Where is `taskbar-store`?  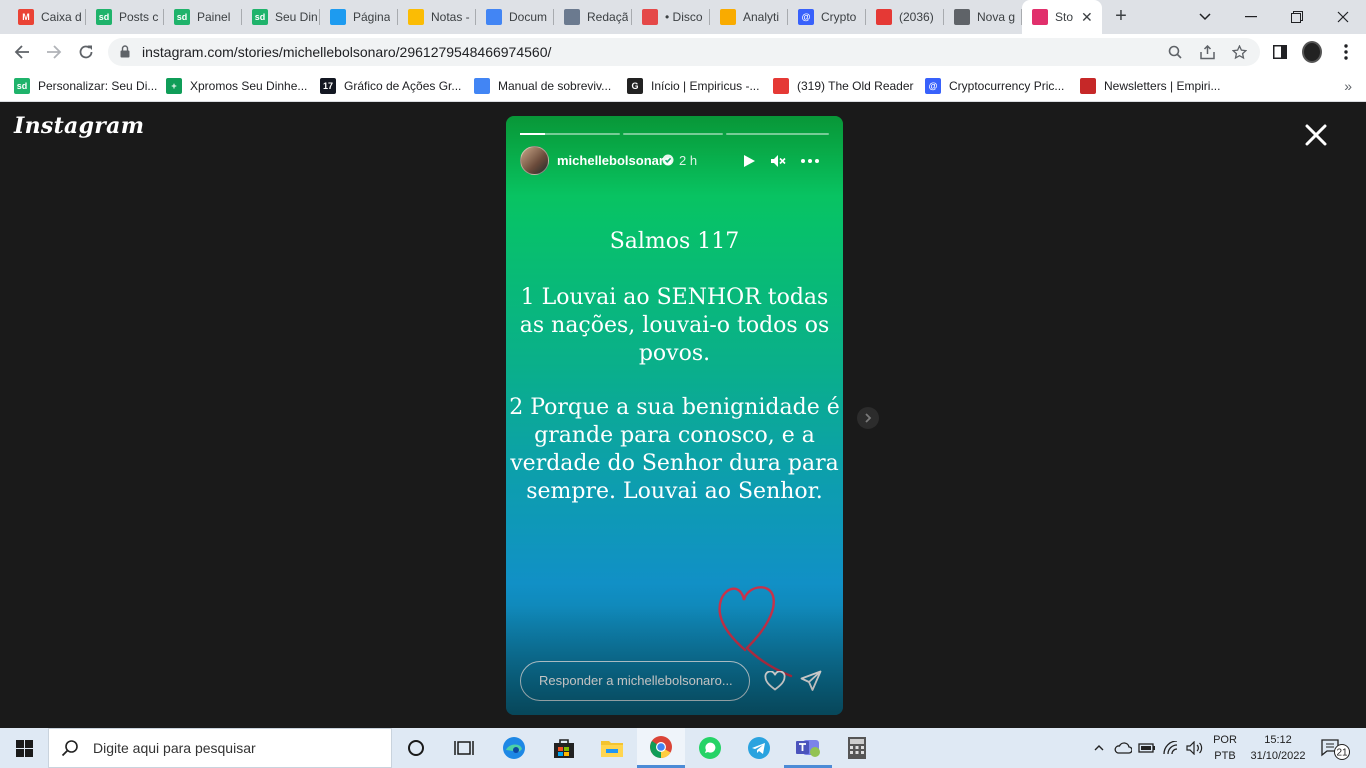
taskbar-store is located at coordinates (564, 748).